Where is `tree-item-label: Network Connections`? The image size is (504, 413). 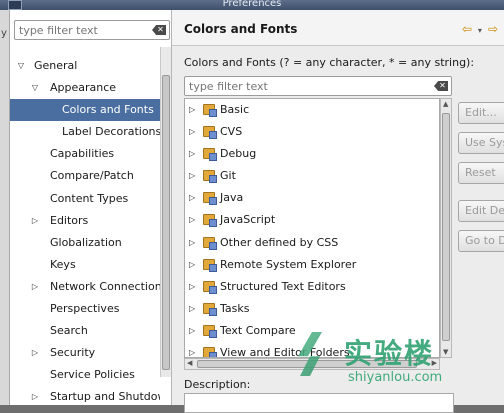
tree-item-label: Network Connections is located at coordinates (105, 286).